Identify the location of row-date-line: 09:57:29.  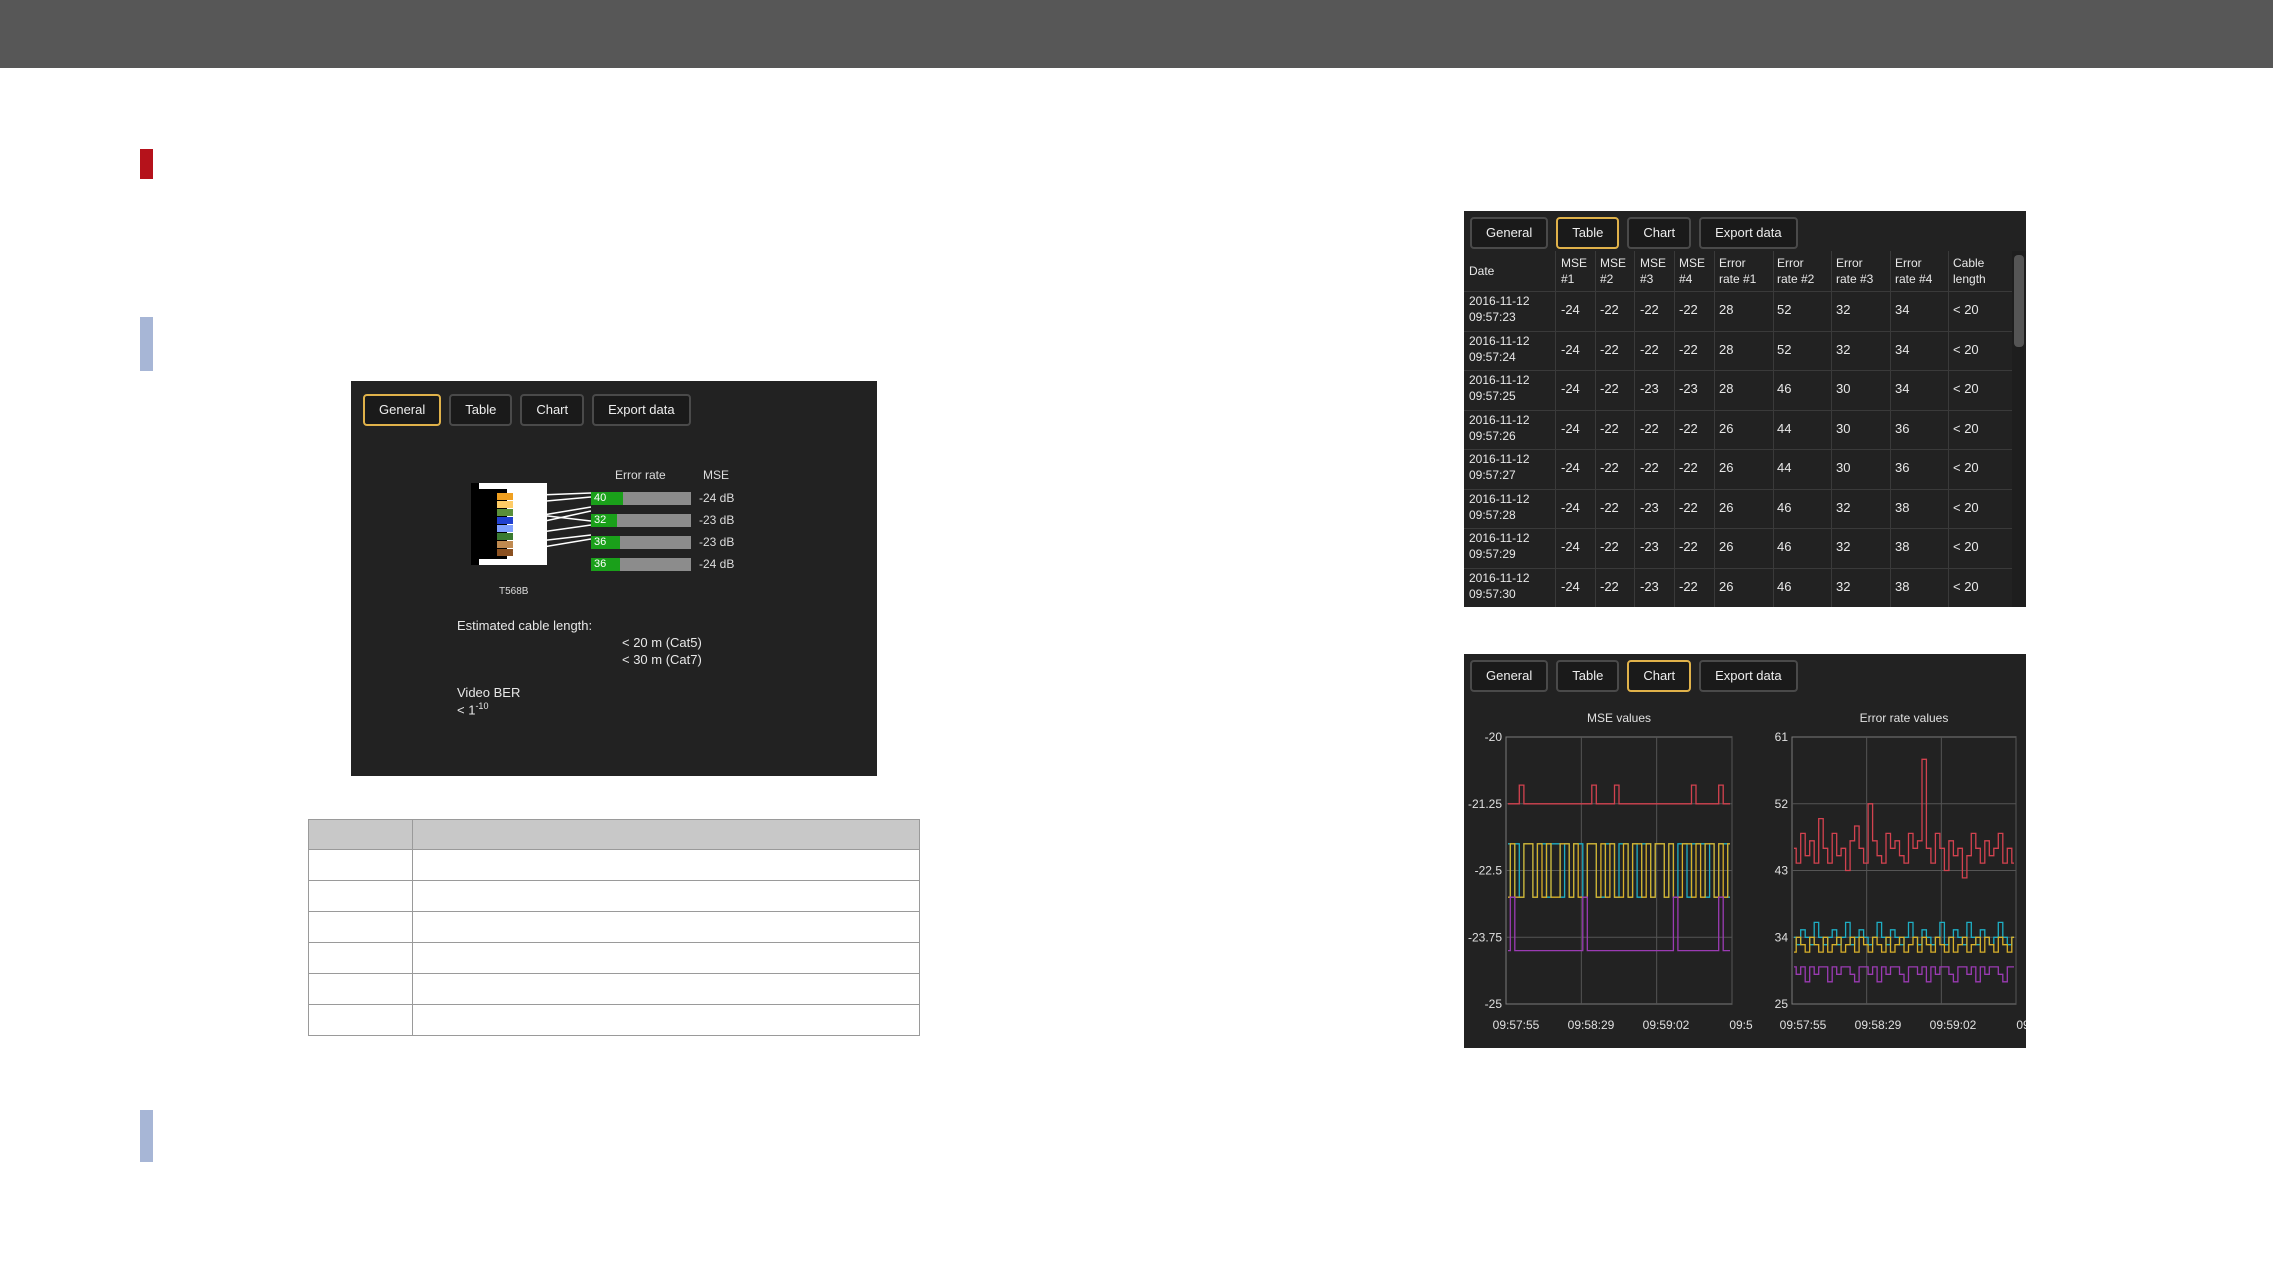
(1492, 554).